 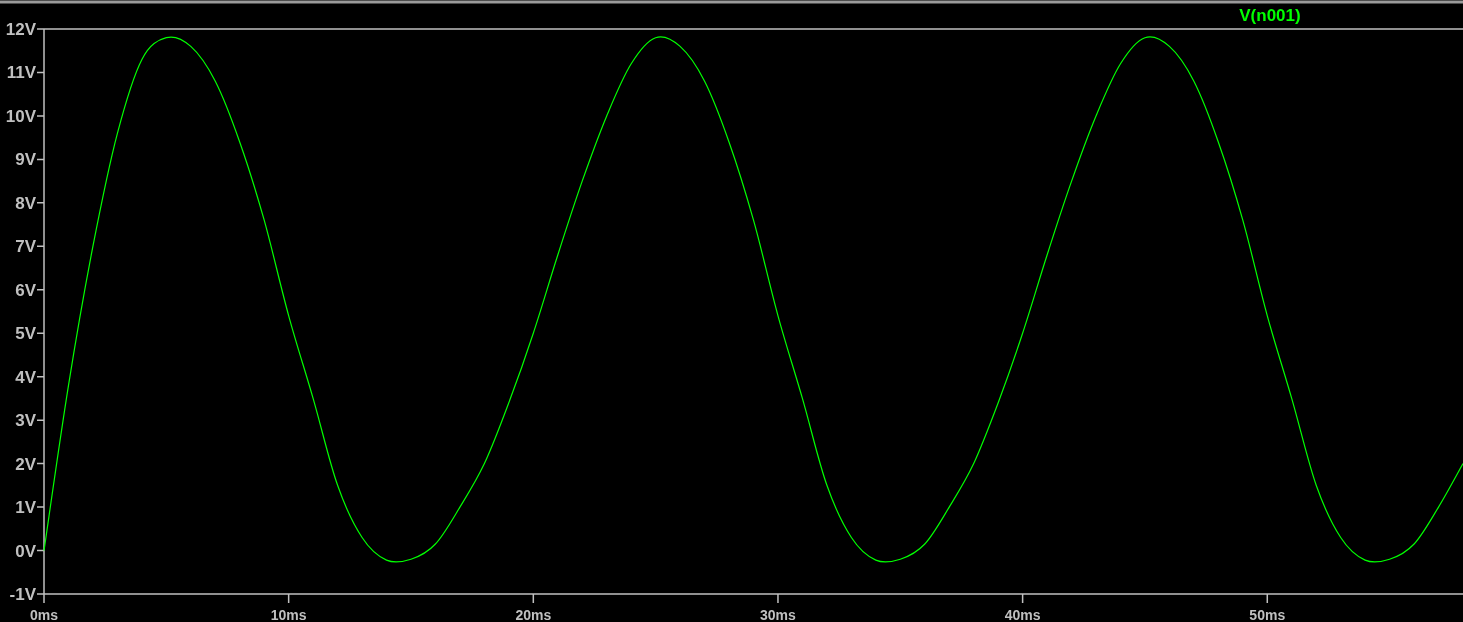 I want to click on y-tick-label: 9V, so click(x=25, y=160).